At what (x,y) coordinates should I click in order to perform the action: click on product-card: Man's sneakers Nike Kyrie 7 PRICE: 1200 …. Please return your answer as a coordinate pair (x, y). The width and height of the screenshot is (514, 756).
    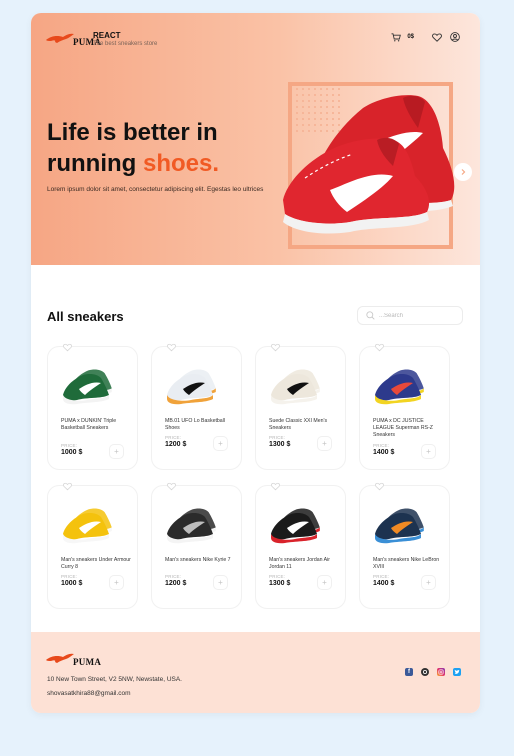
    Looking at the image, I should click on (196, 545).